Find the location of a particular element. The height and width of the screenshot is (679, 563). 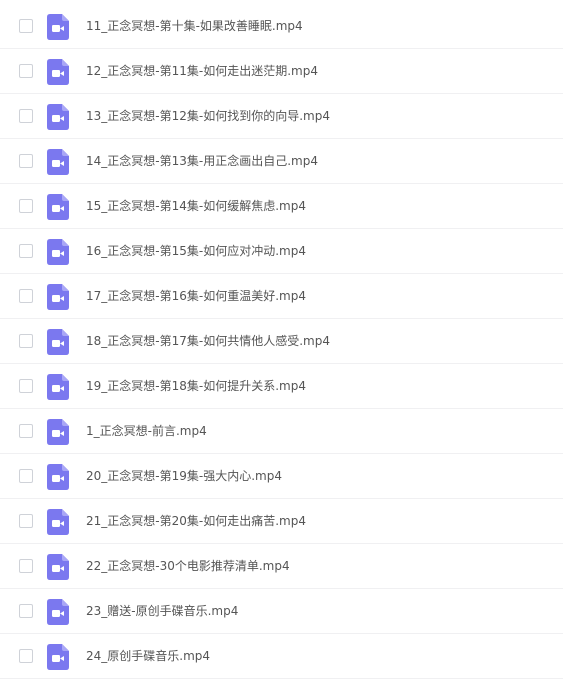

file-row: 11_正念冥想-第十集-如果改善睡眠.mp4 is located at coordinates (281, 26).